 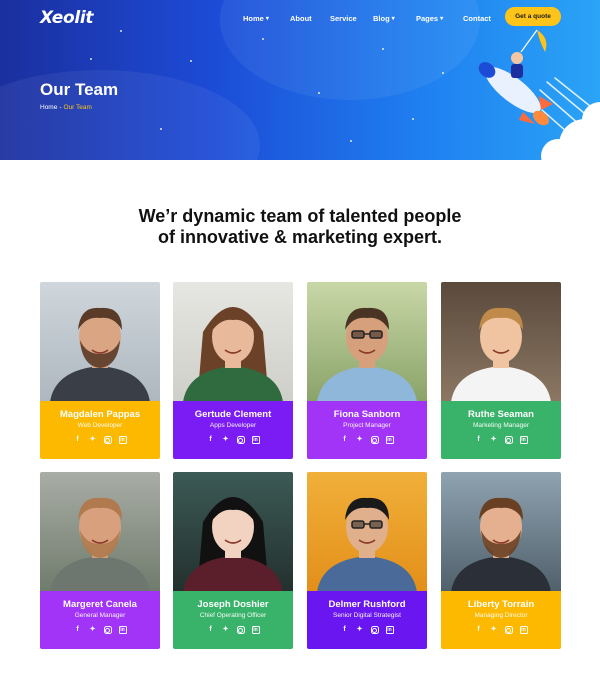 What do you see at coordinates (570, 131) in the screenshot?
I see `cloud-shape` at bounding box center [570, 131].